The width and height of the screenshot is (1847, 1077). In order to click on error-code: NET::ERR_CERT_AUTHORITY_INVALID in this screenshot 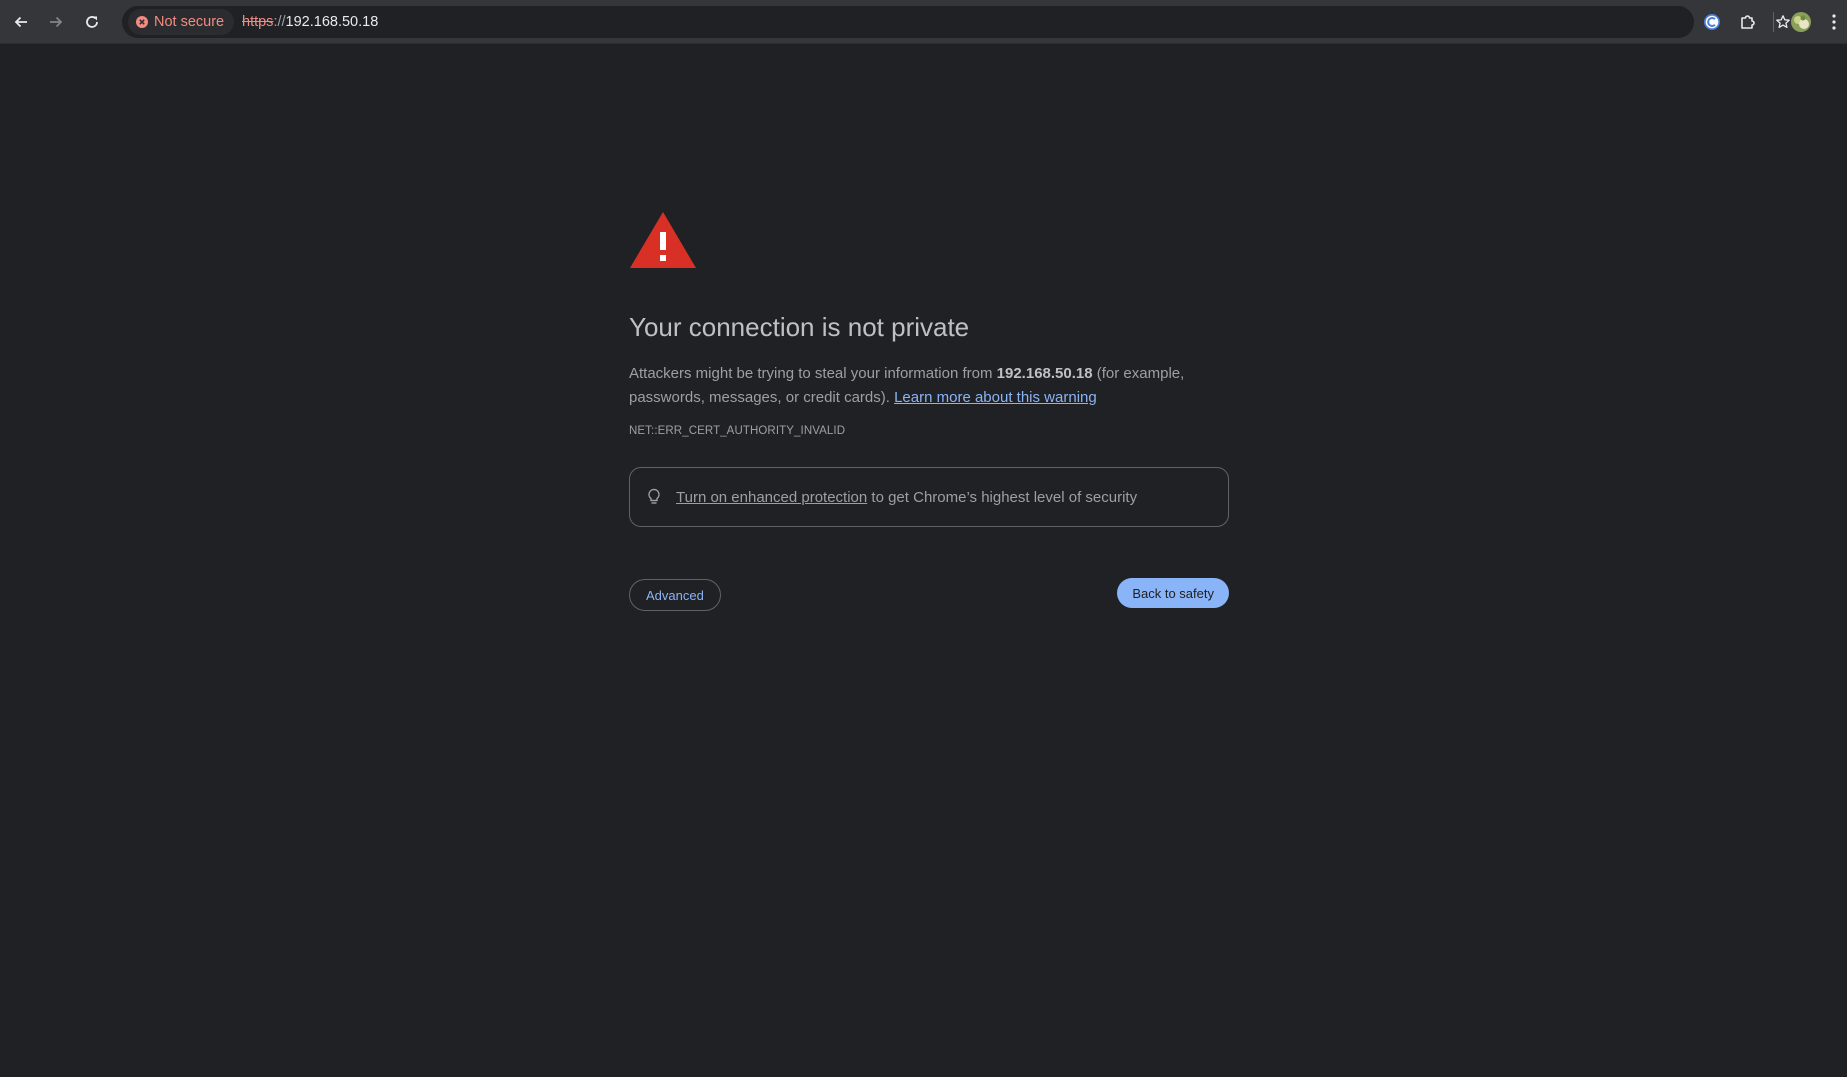, I will do `click(737, 431)`.